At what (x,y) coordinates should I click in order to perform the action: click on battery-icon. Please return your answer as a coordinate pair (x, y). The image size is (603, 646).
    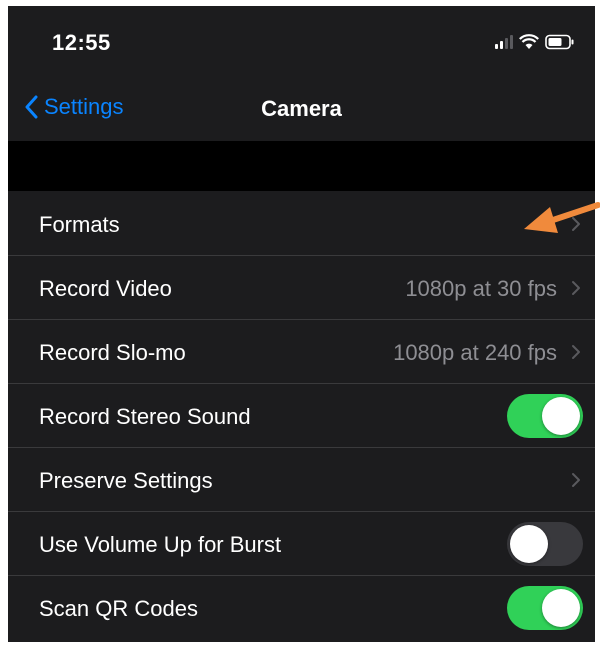
    Looking at the image, I should click on (559, 42).